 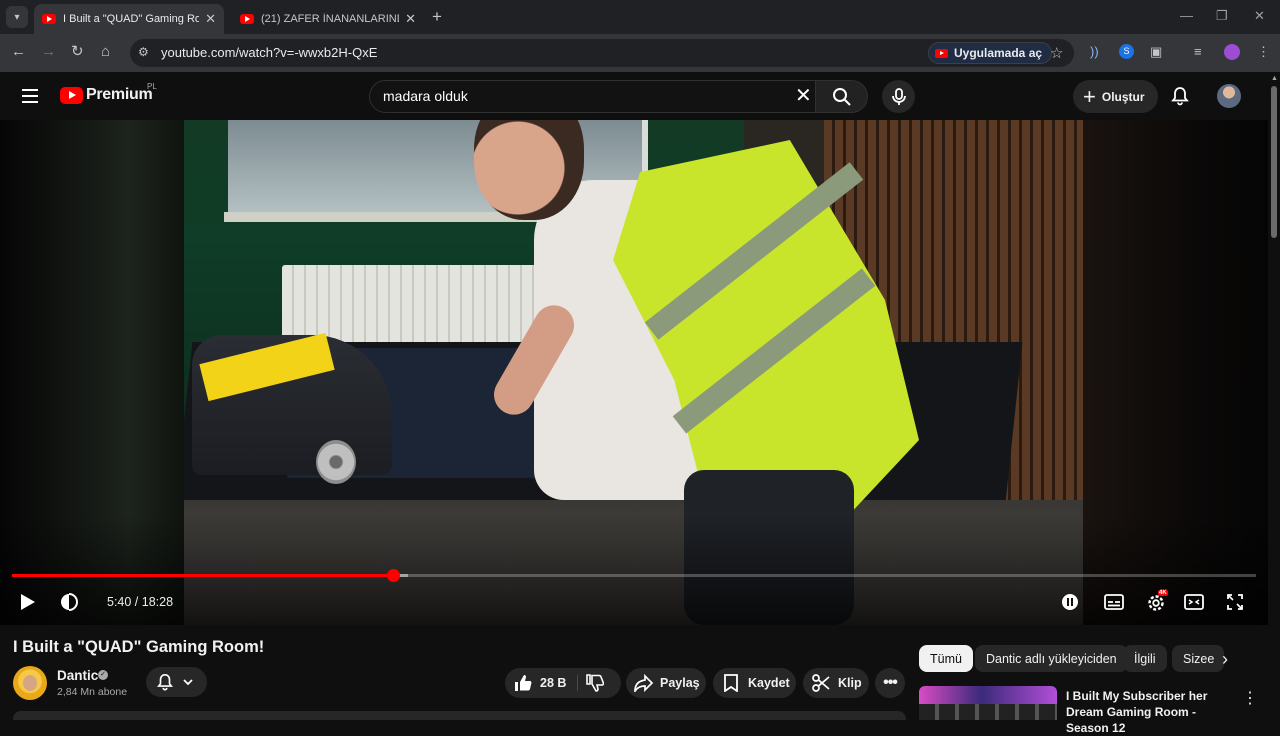 I want to click on scroll-up-icon: ▲, so click(x=1274, y=78).